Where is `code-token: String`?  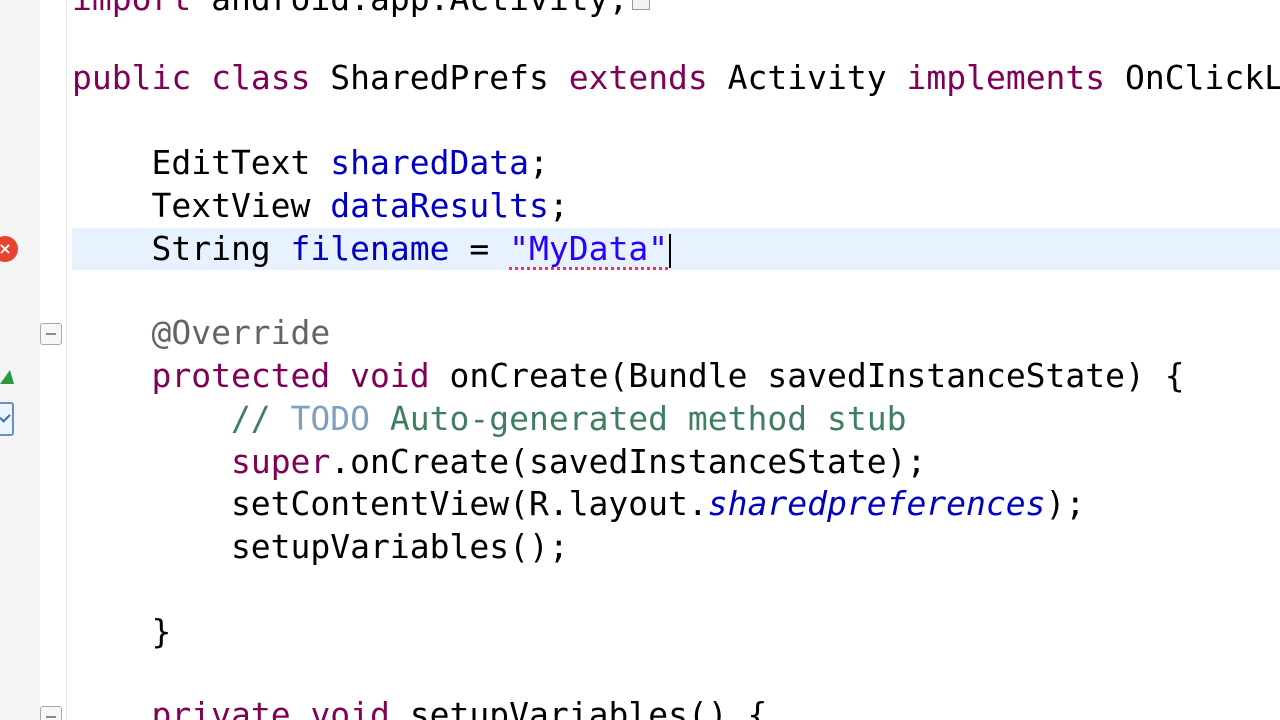 code-token: String is located at coordinates (181, 248).